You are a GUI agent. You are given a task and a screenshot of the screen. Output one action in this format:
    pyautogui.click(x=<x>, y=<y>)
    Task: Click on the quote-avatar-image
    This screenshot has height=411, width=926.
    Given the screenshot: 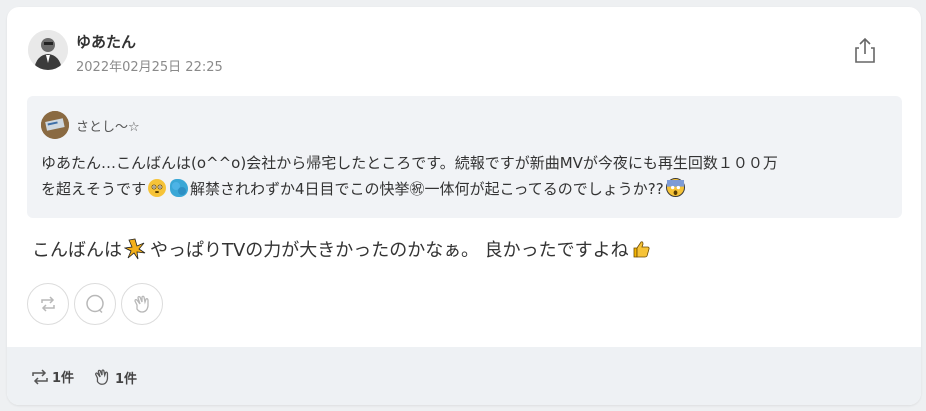 What is the action you would take?
    pyautogui.click(x=55, y=125)
    